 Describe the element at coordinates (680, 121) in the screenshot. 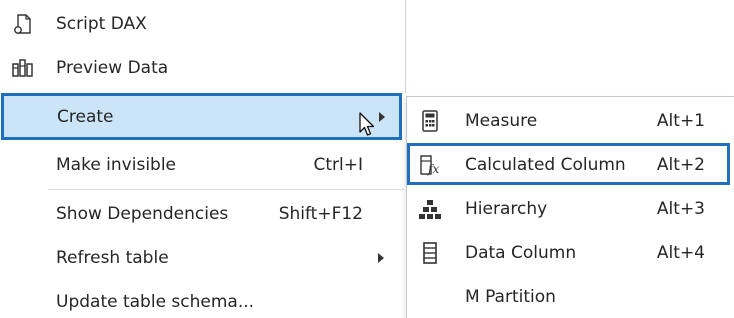

I see `shortcut-label: Alt+1` at that location.